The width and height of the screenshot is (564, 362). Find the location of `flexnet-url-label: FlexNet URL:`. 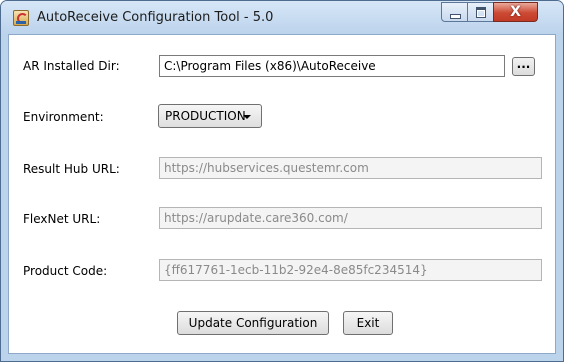

flexnet-url-label: FlexNet URL: is located at coordinates (62, 219).